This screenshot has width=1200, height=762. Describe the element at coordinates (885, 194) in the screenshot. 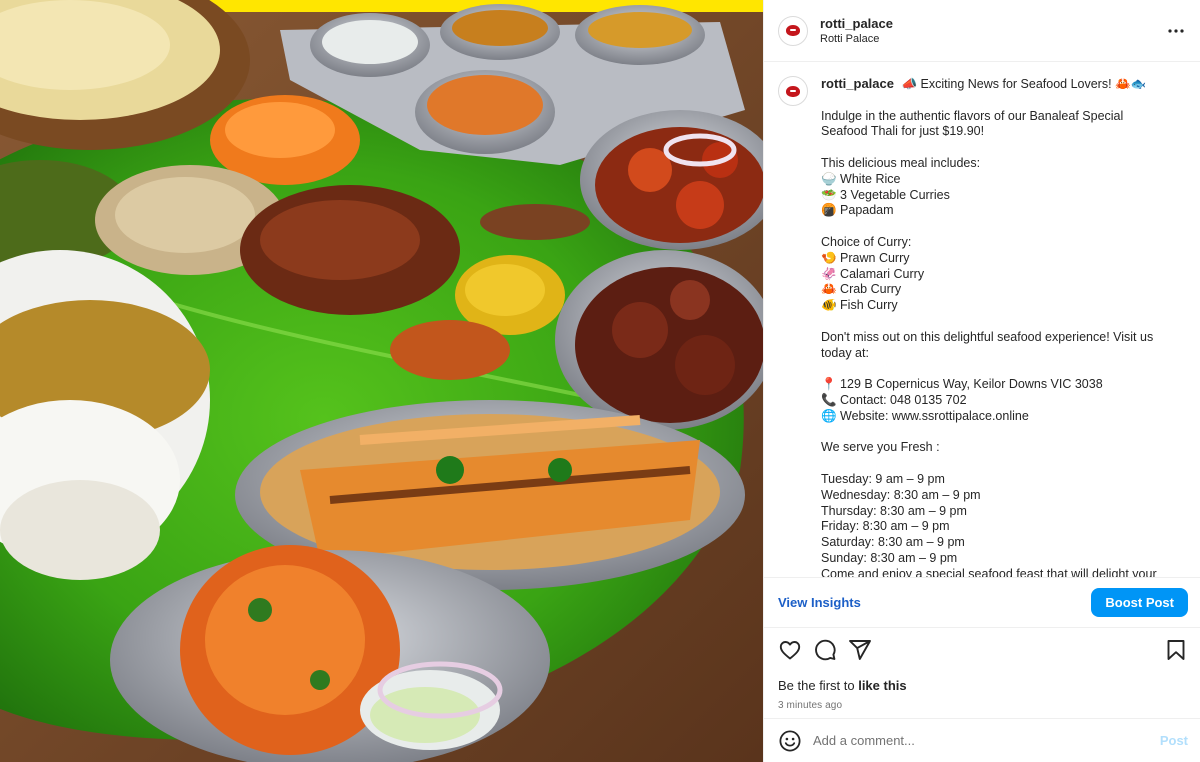

I see `caption-line: 🥗 3 Vegetable Curries` at that location.